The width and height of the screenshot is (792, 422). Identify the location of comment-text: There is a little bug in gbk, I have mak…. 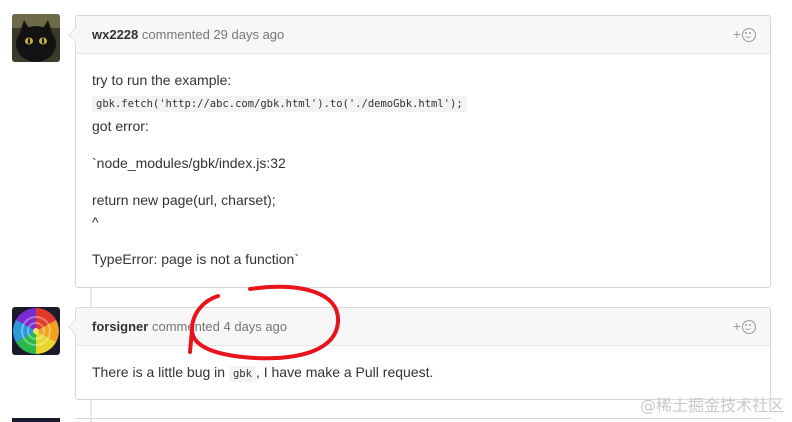
(423, 373).